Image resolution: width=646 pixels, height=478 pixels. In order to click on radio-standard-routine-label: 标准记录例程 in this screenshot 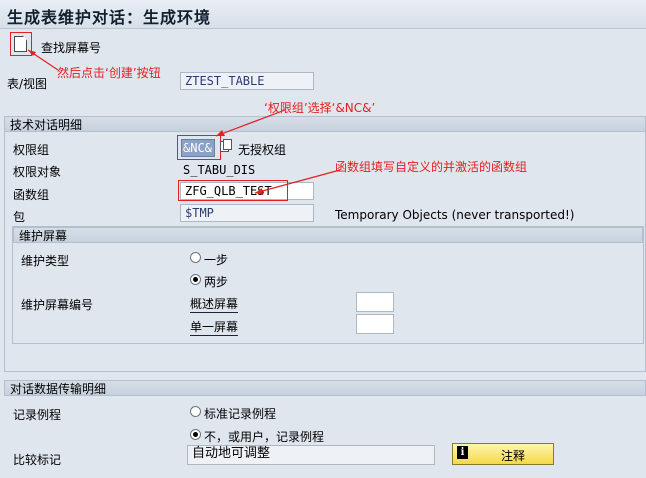, I will do `click(240, 414)`.